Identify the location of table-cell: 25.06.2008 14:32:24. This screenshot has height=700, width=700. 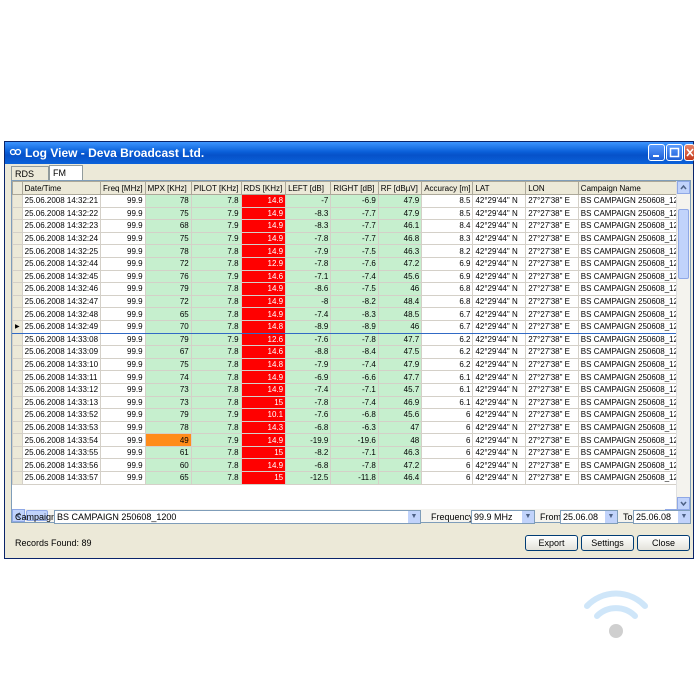
(61, 238).